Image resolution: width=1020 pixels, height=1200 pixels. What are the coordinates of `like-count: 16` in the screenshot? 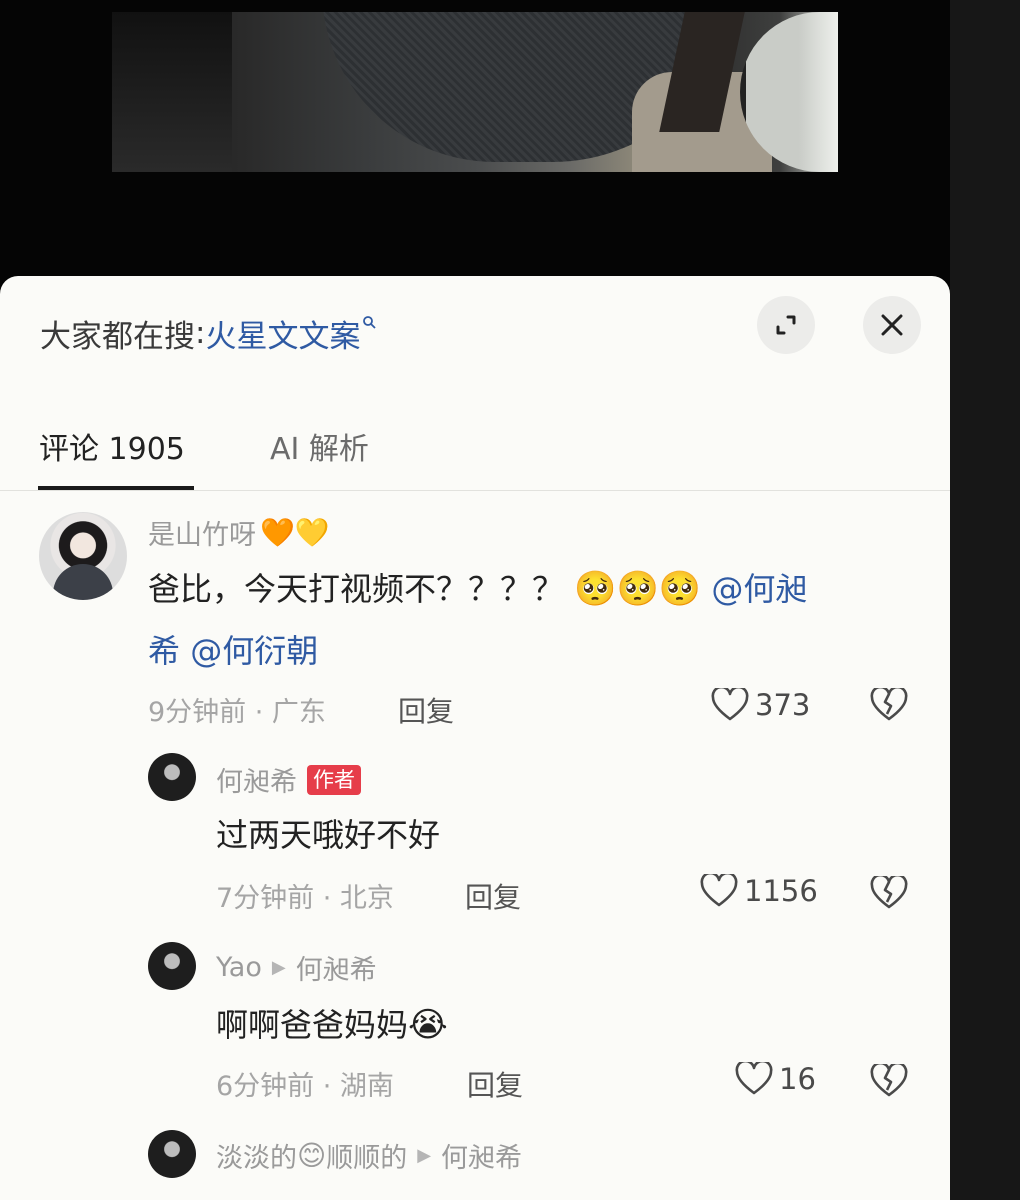 It's located at (797, 1079).